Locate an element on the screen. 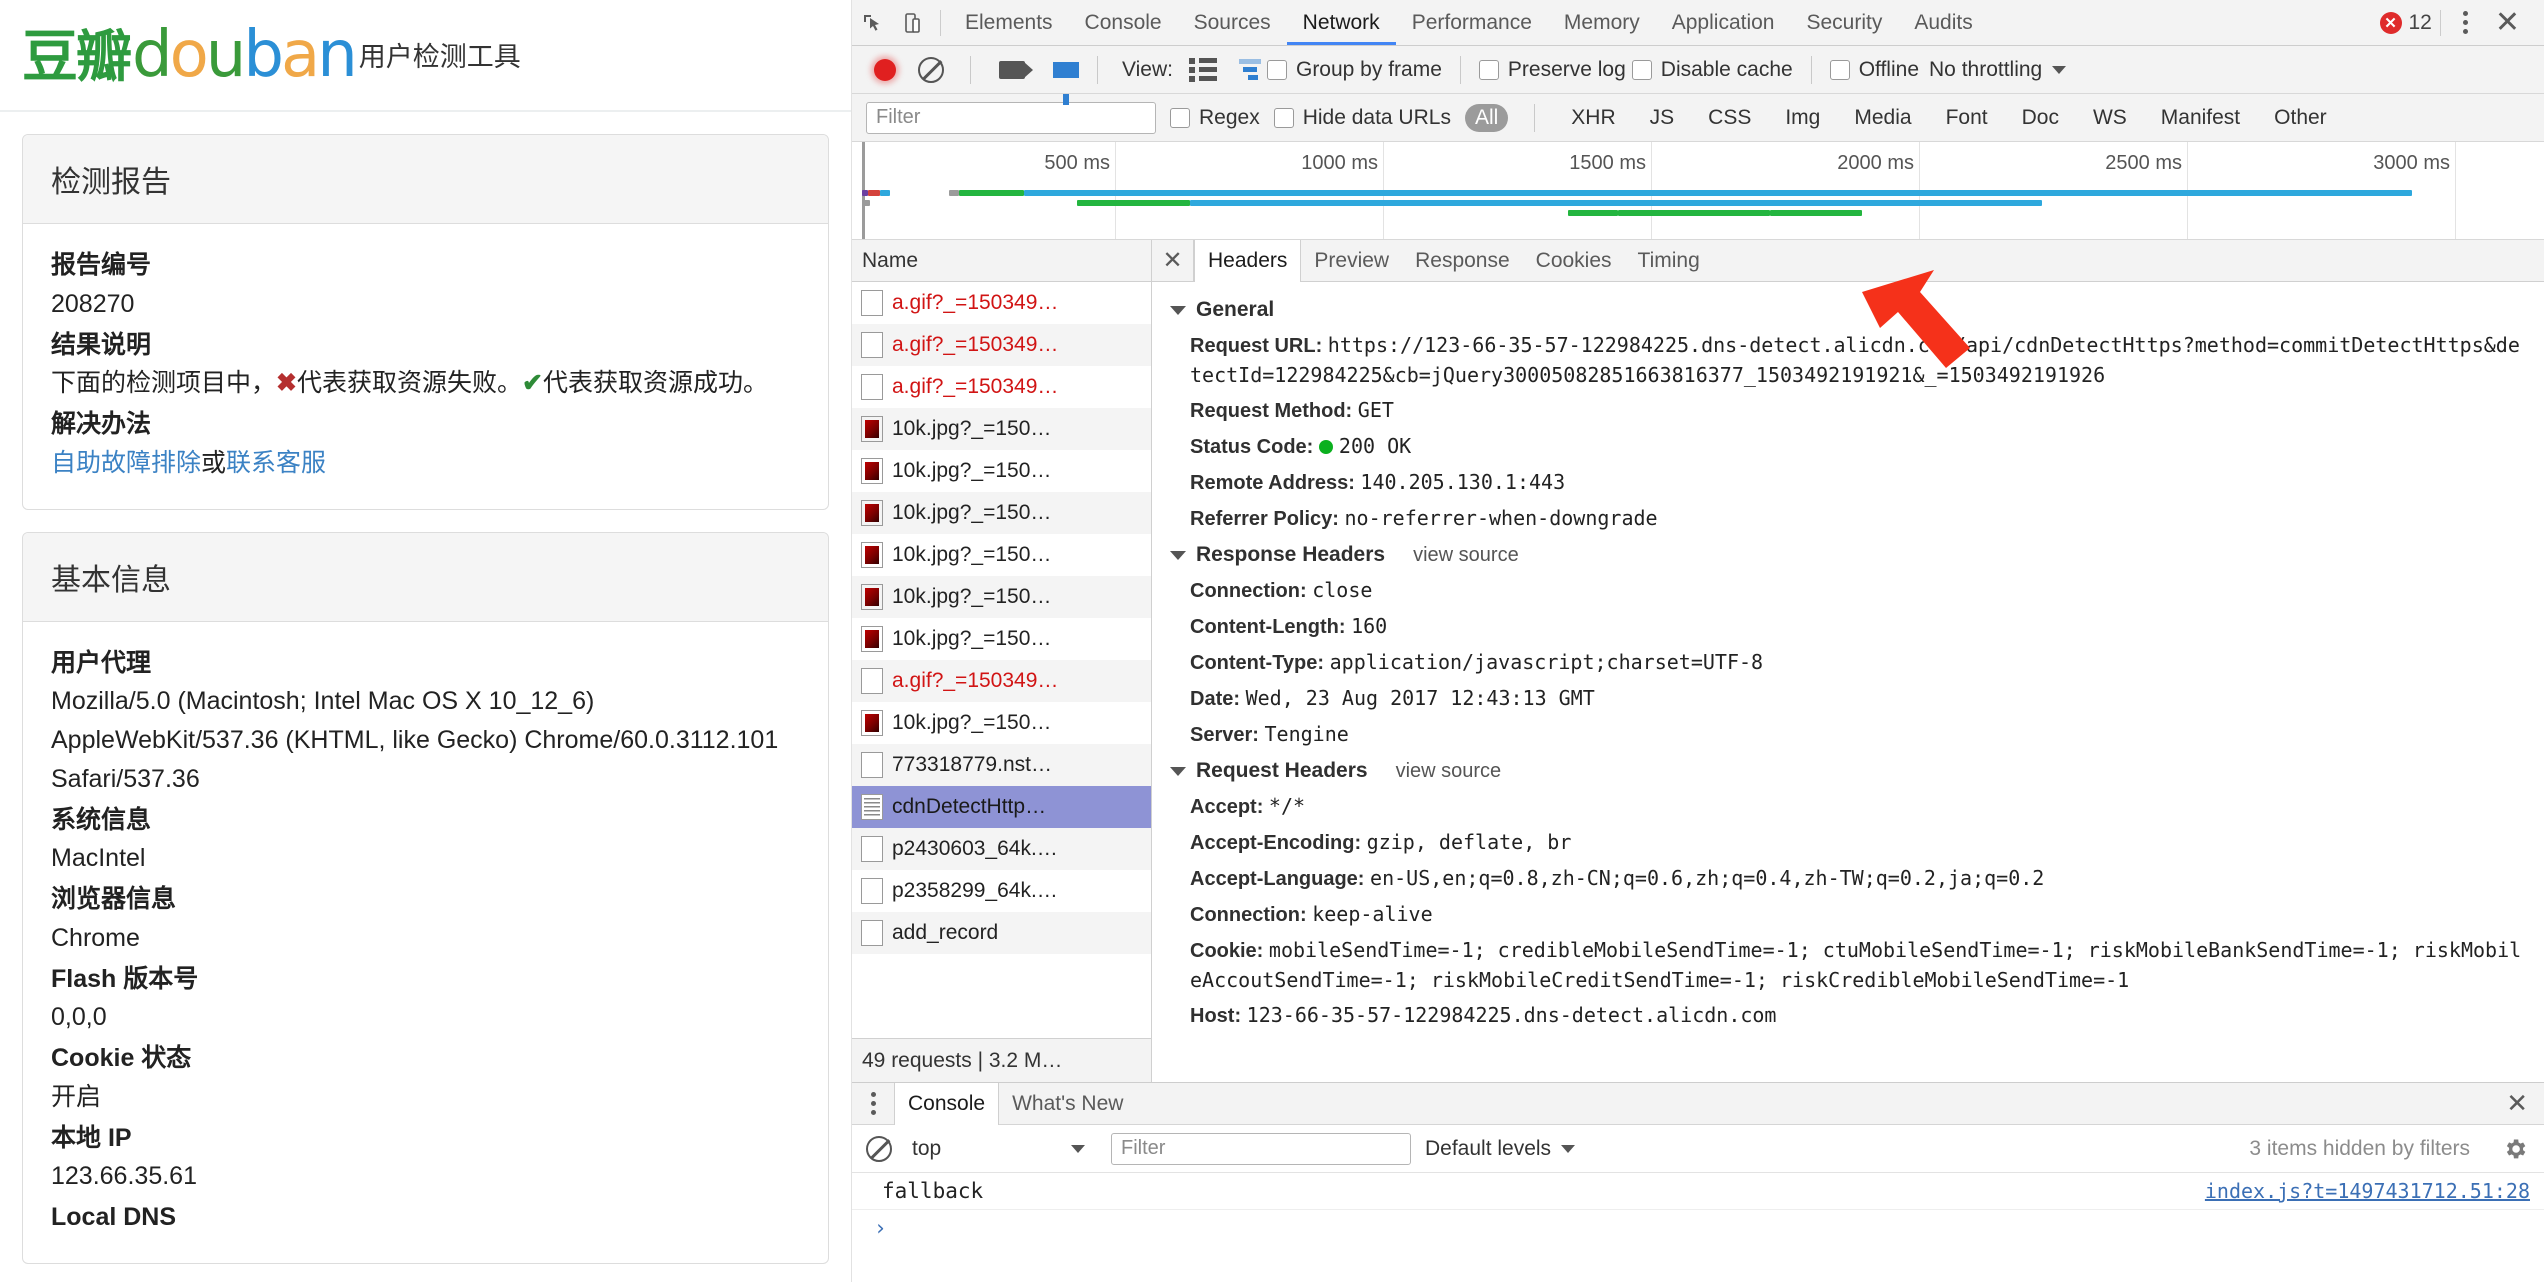  result-mid: 代表获取资源失败。 is located at coordinates (409, 383).